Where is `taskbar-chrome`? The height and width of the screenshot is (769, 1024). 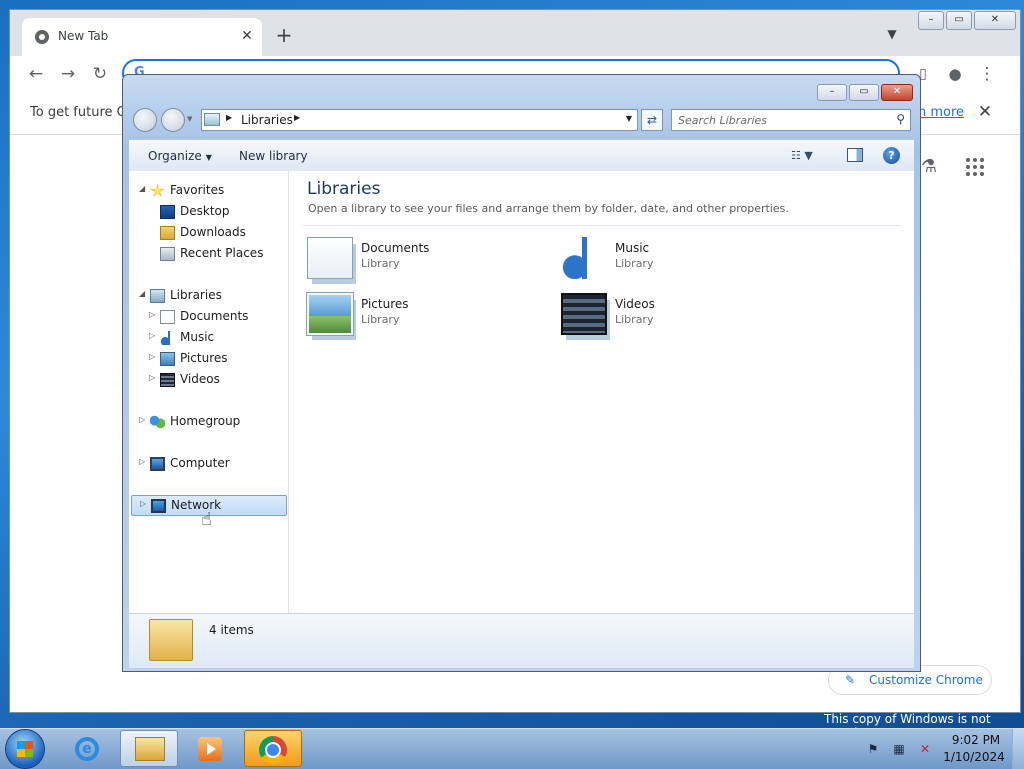
taskbar-chrome is located at coordinates (273, 748).